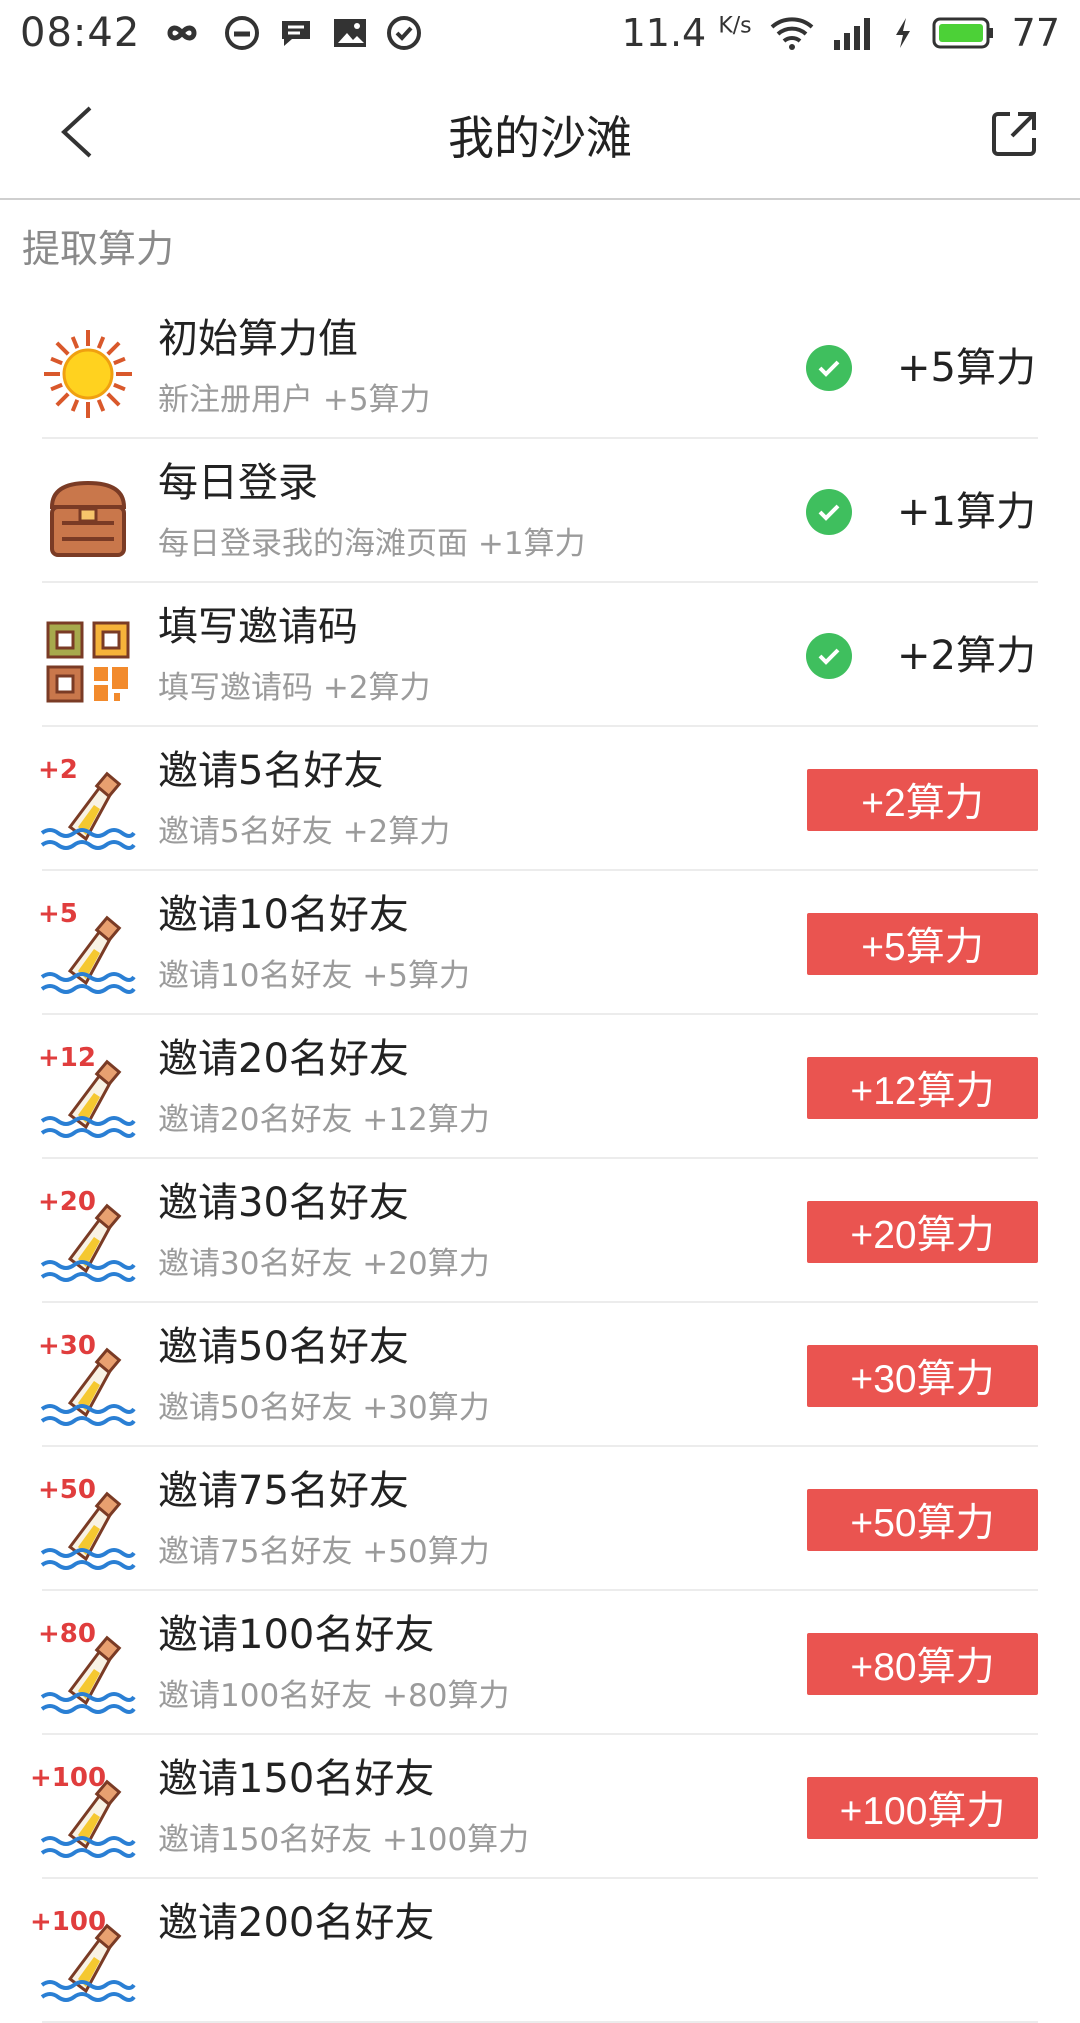 The width and height of the screenshot is (1080, 2023). I want to click on item-description: 邀请50名好友 +30算力, so click(324, 1408).